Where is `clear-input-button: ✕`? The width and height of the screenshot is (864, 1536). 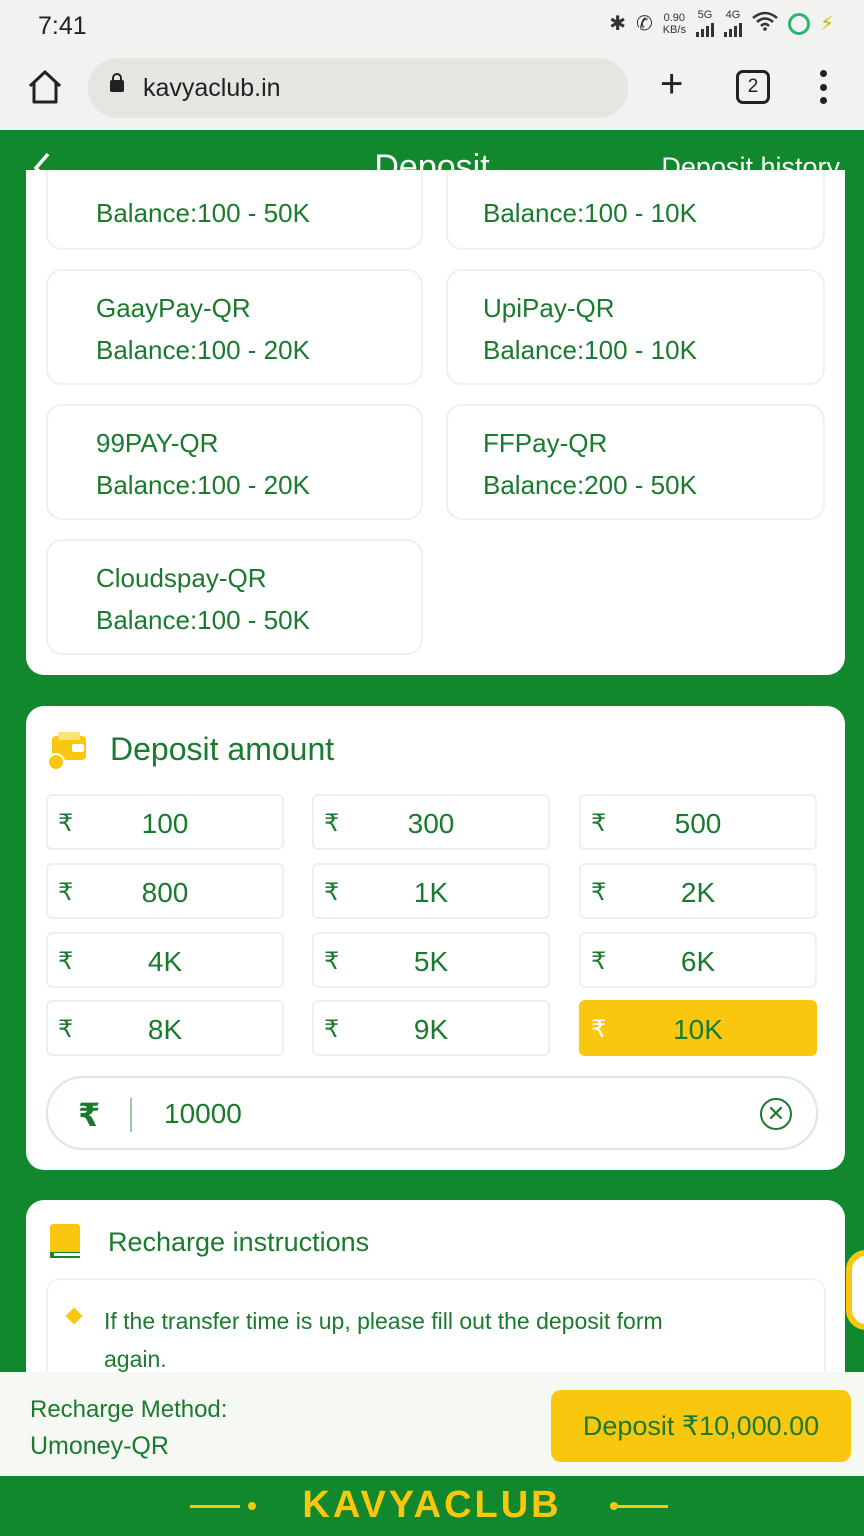 clear-input-button: ✕ is located at coordinates (776, 1114).